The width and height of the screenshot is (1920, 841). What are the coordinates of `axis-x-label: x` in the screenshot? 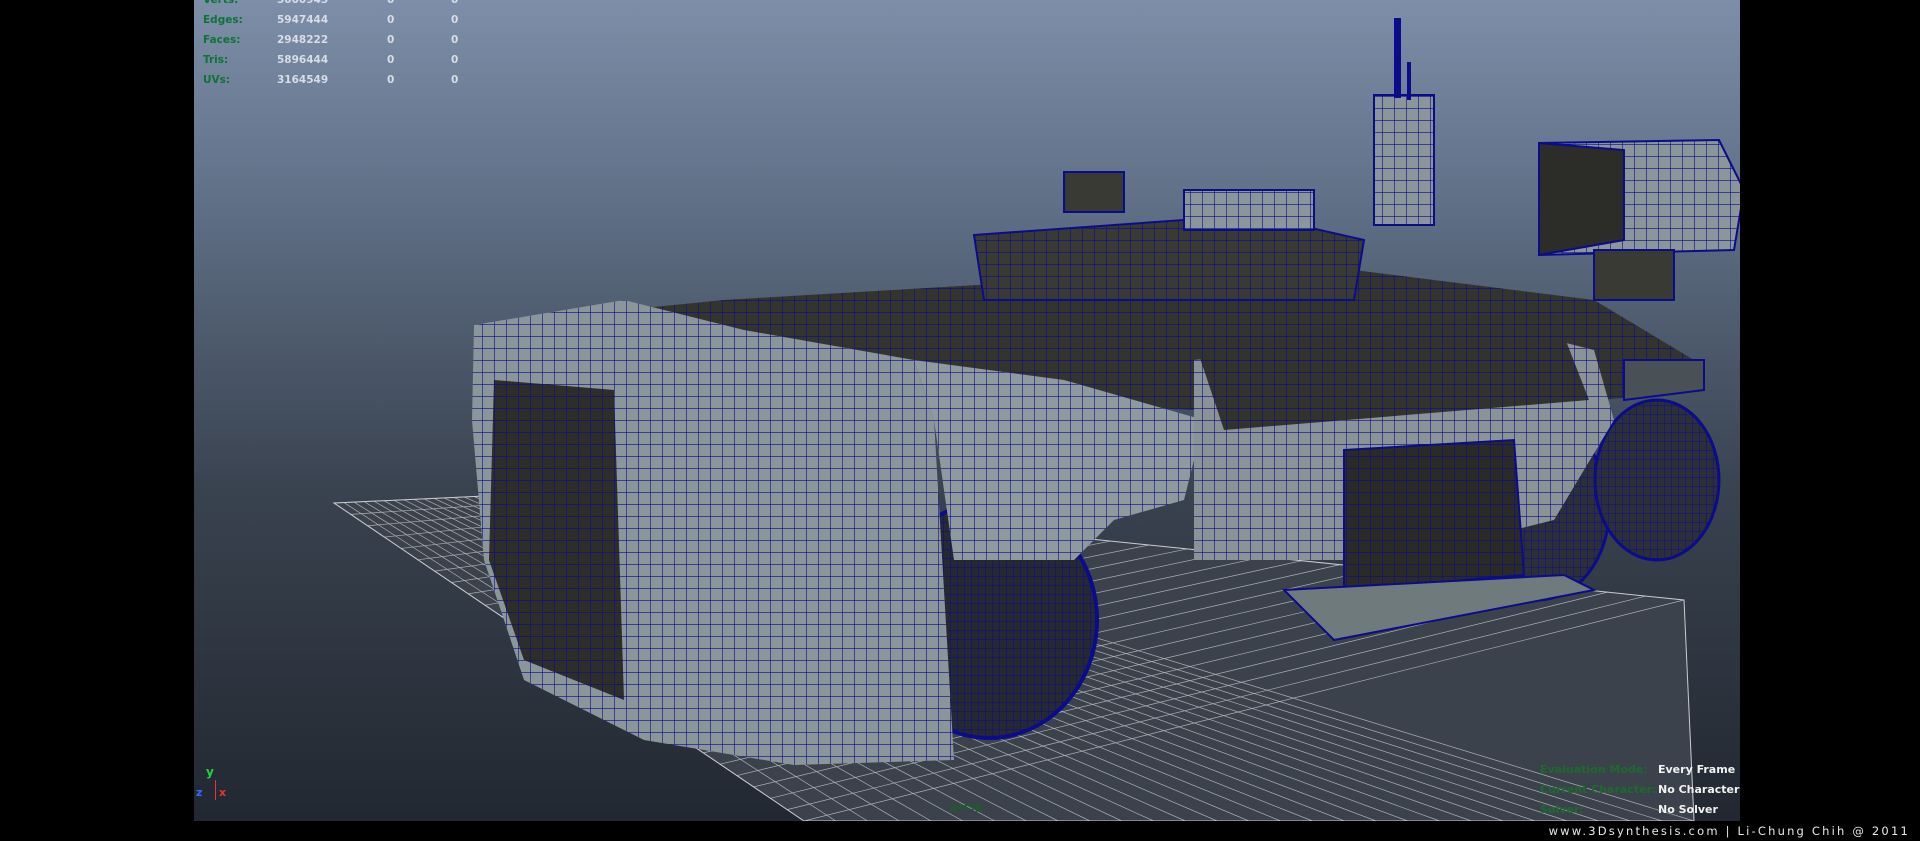 It's located at (223, 792).